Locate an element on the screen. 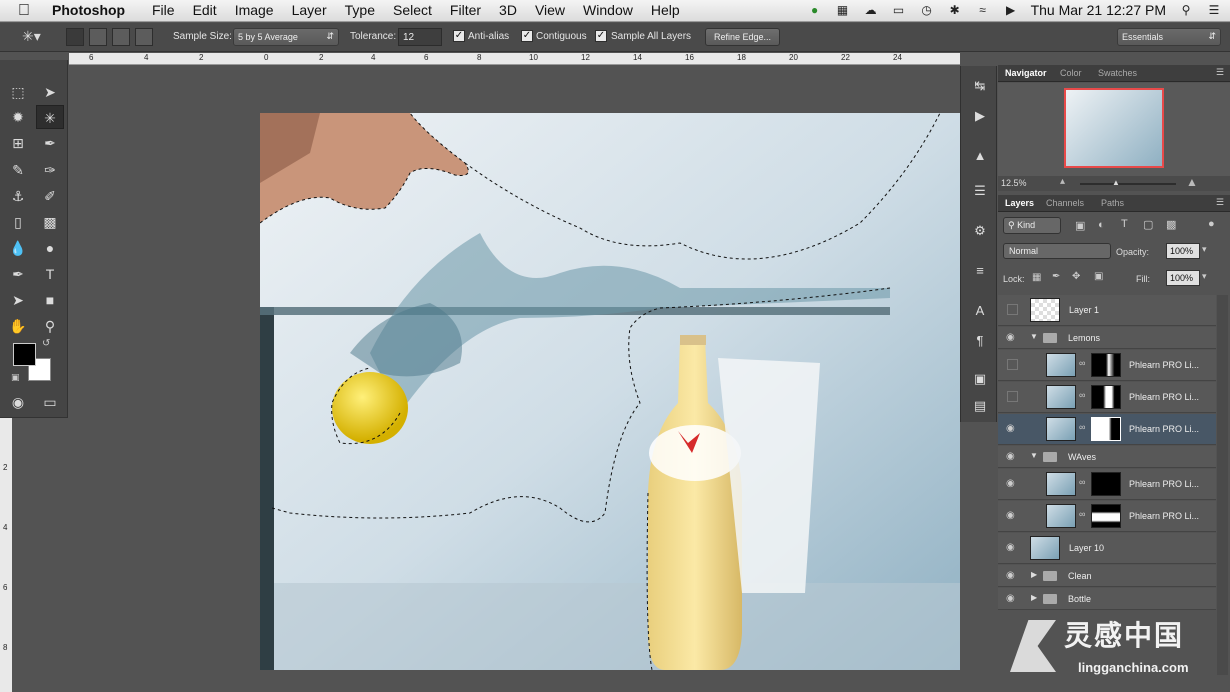 The height and width of the screenshot is (692, 1230). brush-tool-icon: ✑ is located at coordinates (50, 170).